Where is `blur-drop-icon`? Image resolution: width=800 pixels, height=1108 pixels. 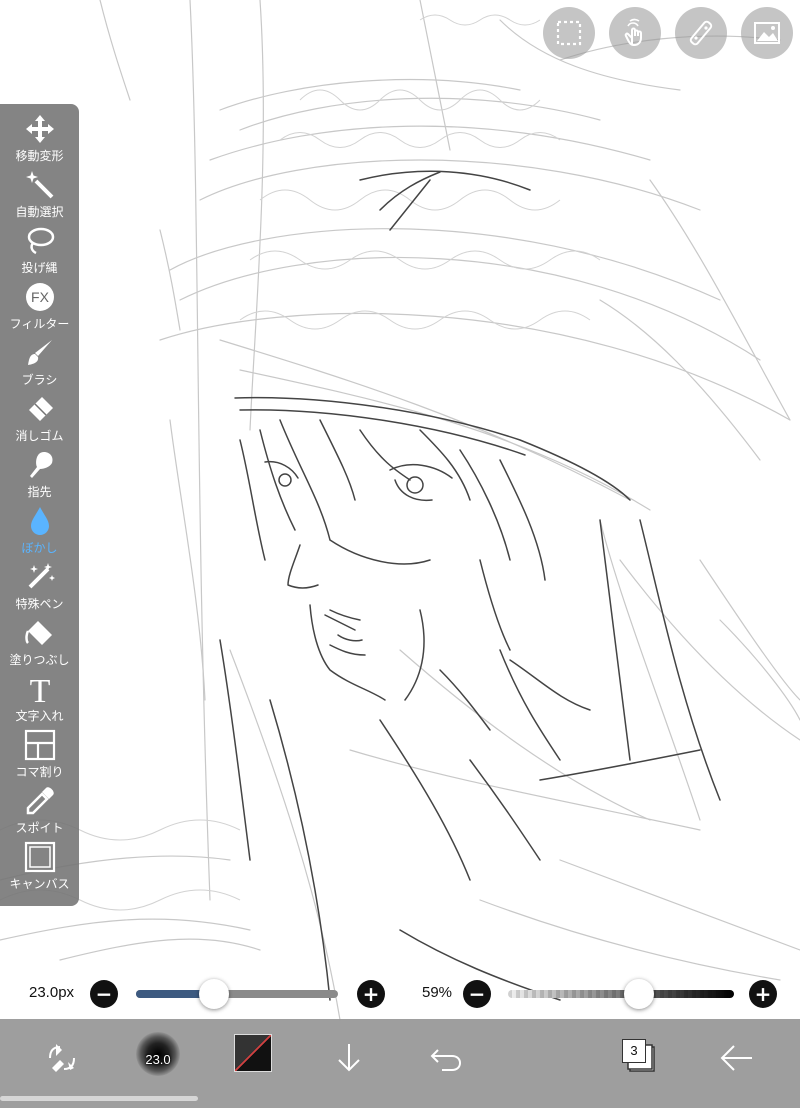 blur-drop-icon is located at coordinates (39, 521).